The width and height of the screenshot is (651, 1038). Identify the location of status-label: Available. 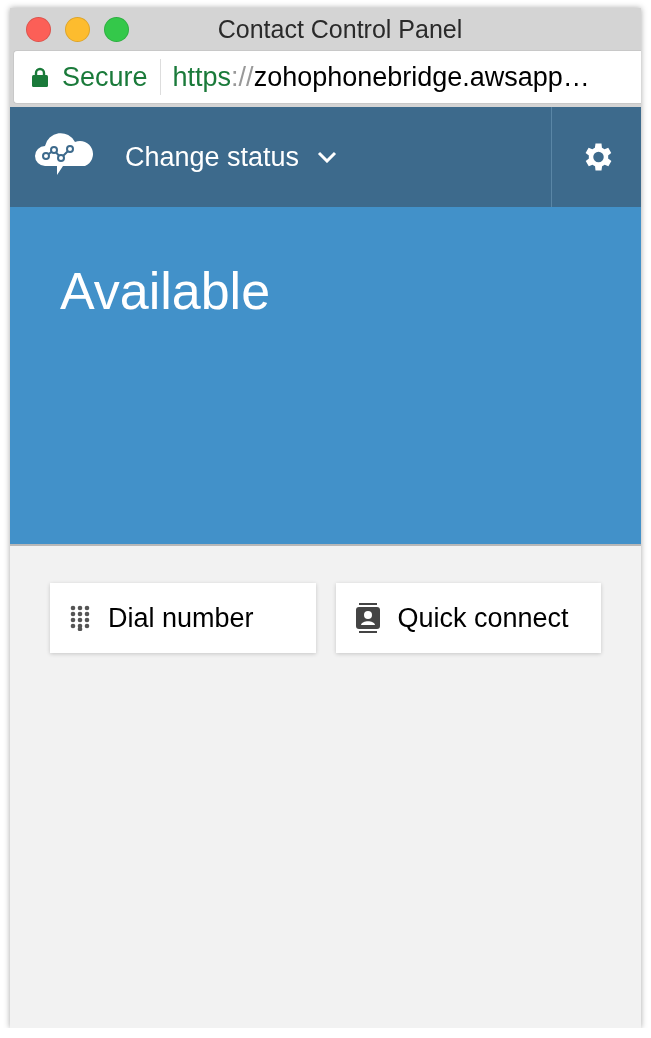
(166, 291).